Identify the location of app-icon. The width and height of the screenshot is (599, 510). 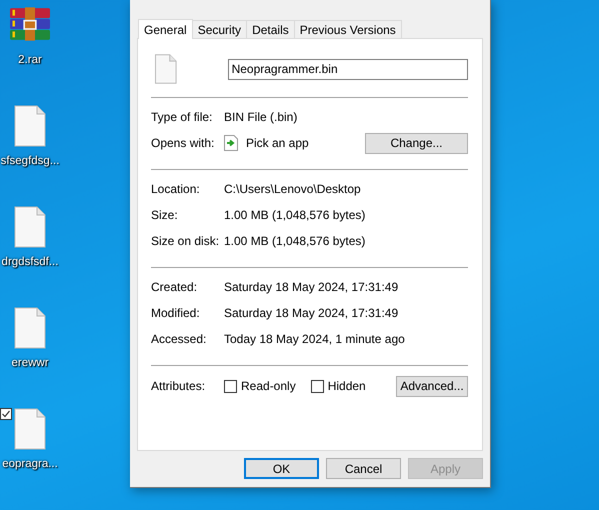
(231, 143).